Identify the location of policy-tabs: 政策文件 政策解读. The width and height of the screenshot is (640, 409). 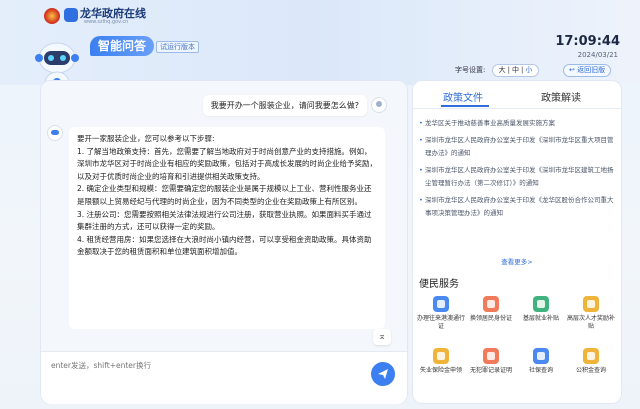
(517, 95).